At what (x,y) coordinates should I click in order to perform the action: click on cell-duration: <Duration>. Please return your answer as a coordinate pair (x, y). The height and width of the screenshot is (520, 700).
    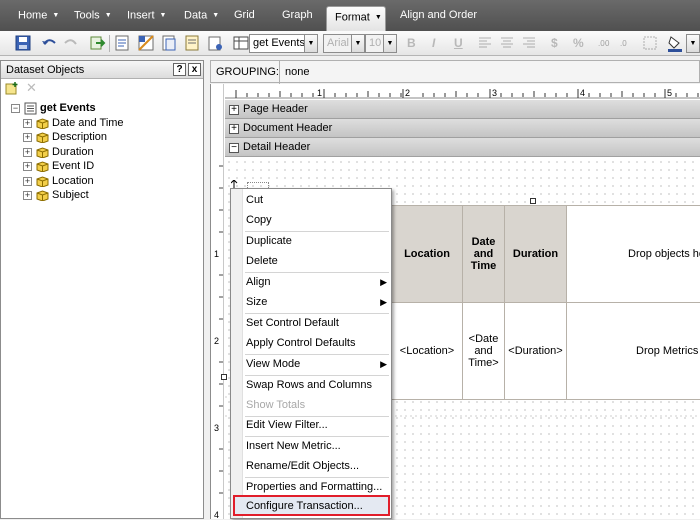
    Looking at the image, I should click on (535, 351).